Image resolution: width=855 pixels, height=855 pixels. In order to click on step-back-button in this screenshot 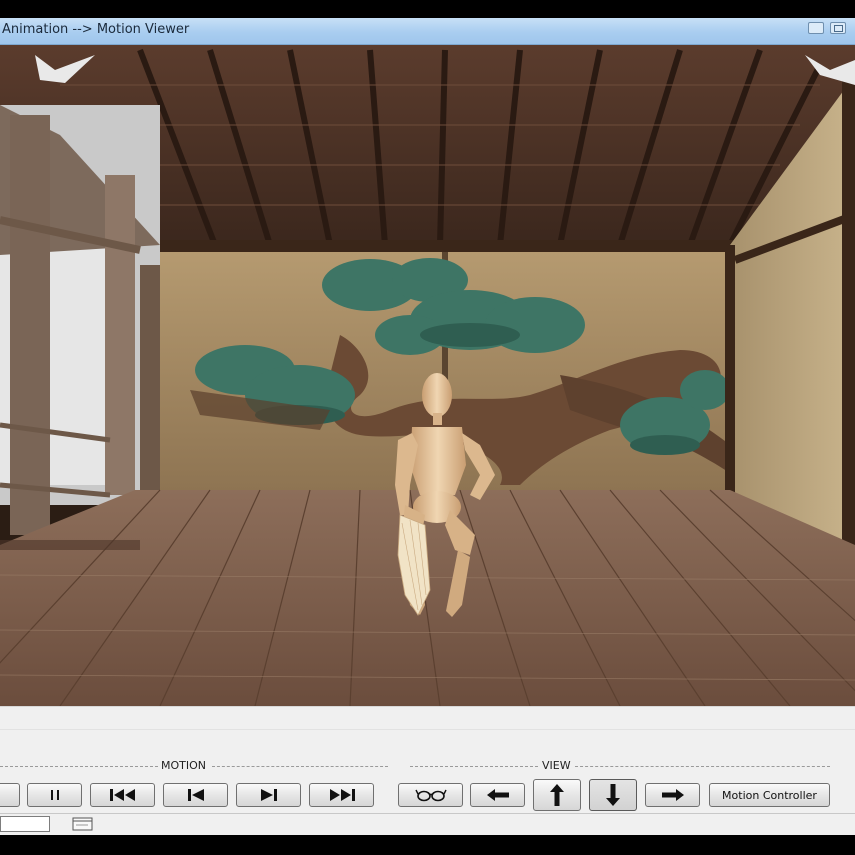, I will do `click(195, 795)`.